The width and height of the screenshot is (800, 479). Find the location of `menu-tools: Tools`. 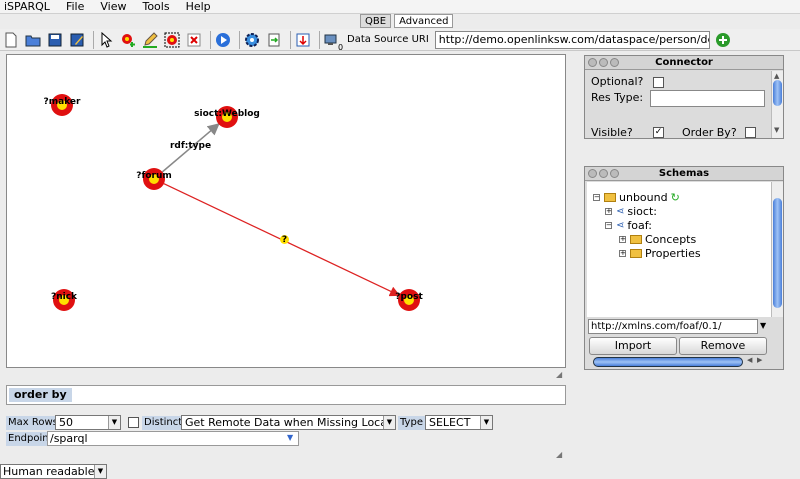

menu-tools: Tools is located at coordinates (155, 6).